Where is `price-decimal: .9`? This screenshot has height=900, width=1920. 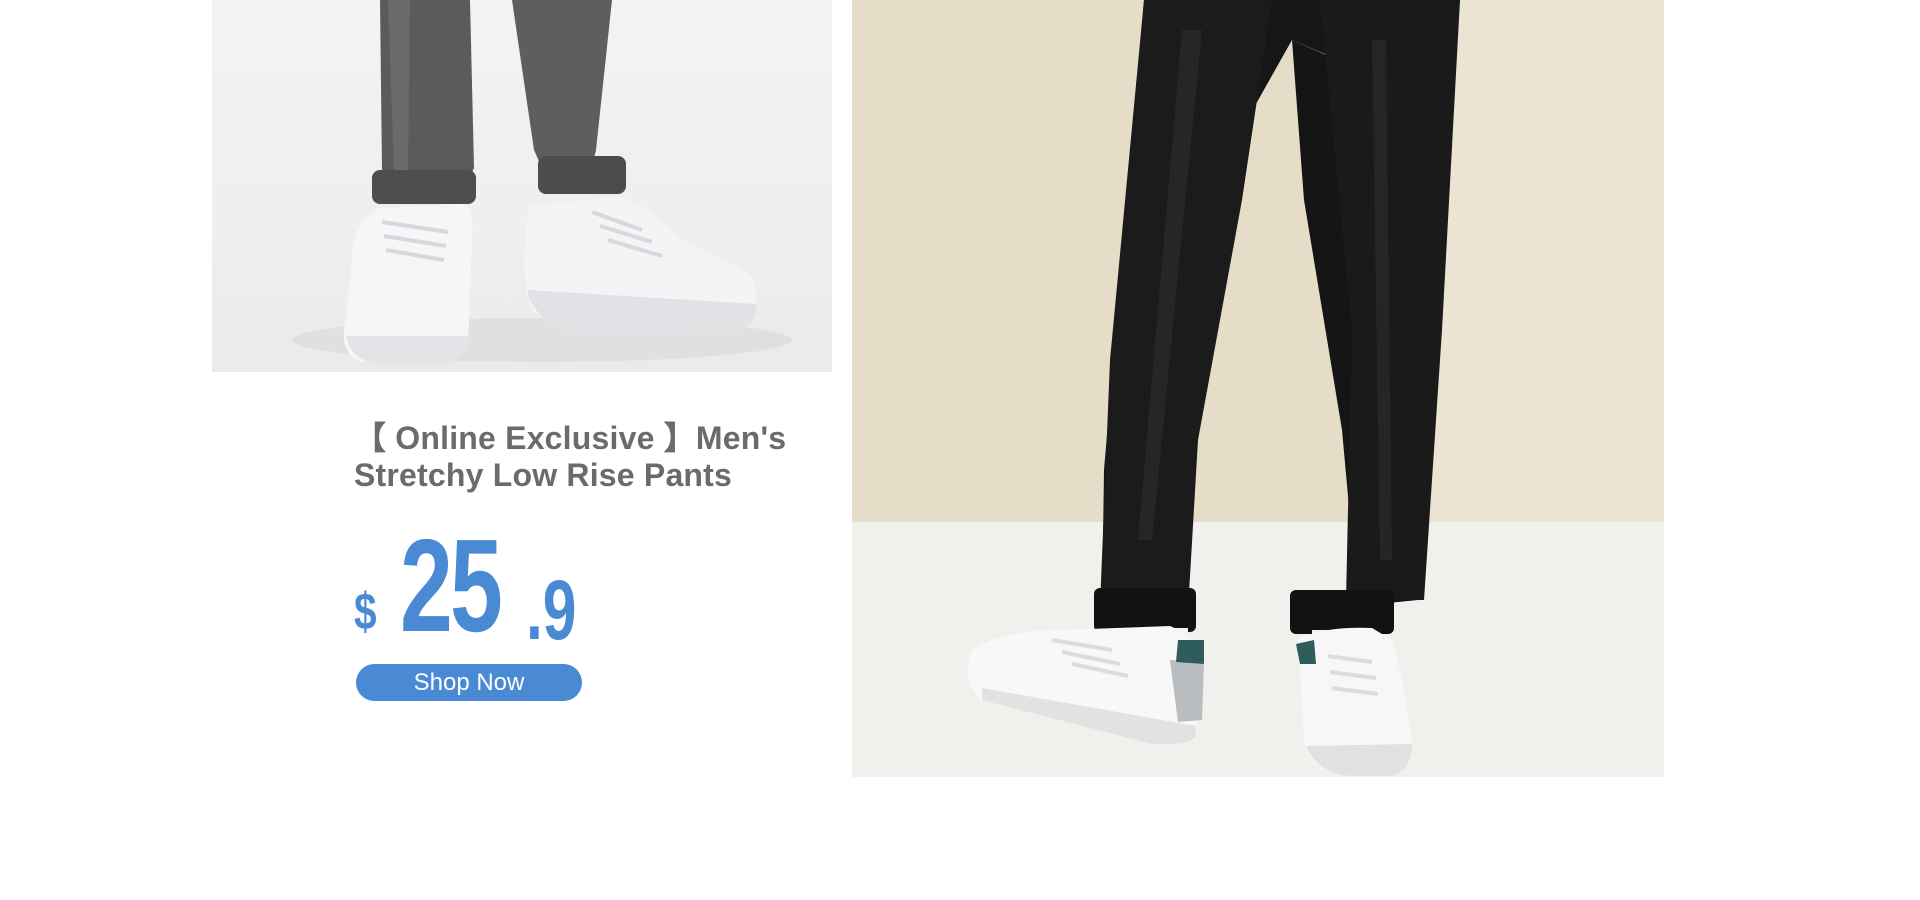
price-decimal: .9 is located at coordinates (551, 610).